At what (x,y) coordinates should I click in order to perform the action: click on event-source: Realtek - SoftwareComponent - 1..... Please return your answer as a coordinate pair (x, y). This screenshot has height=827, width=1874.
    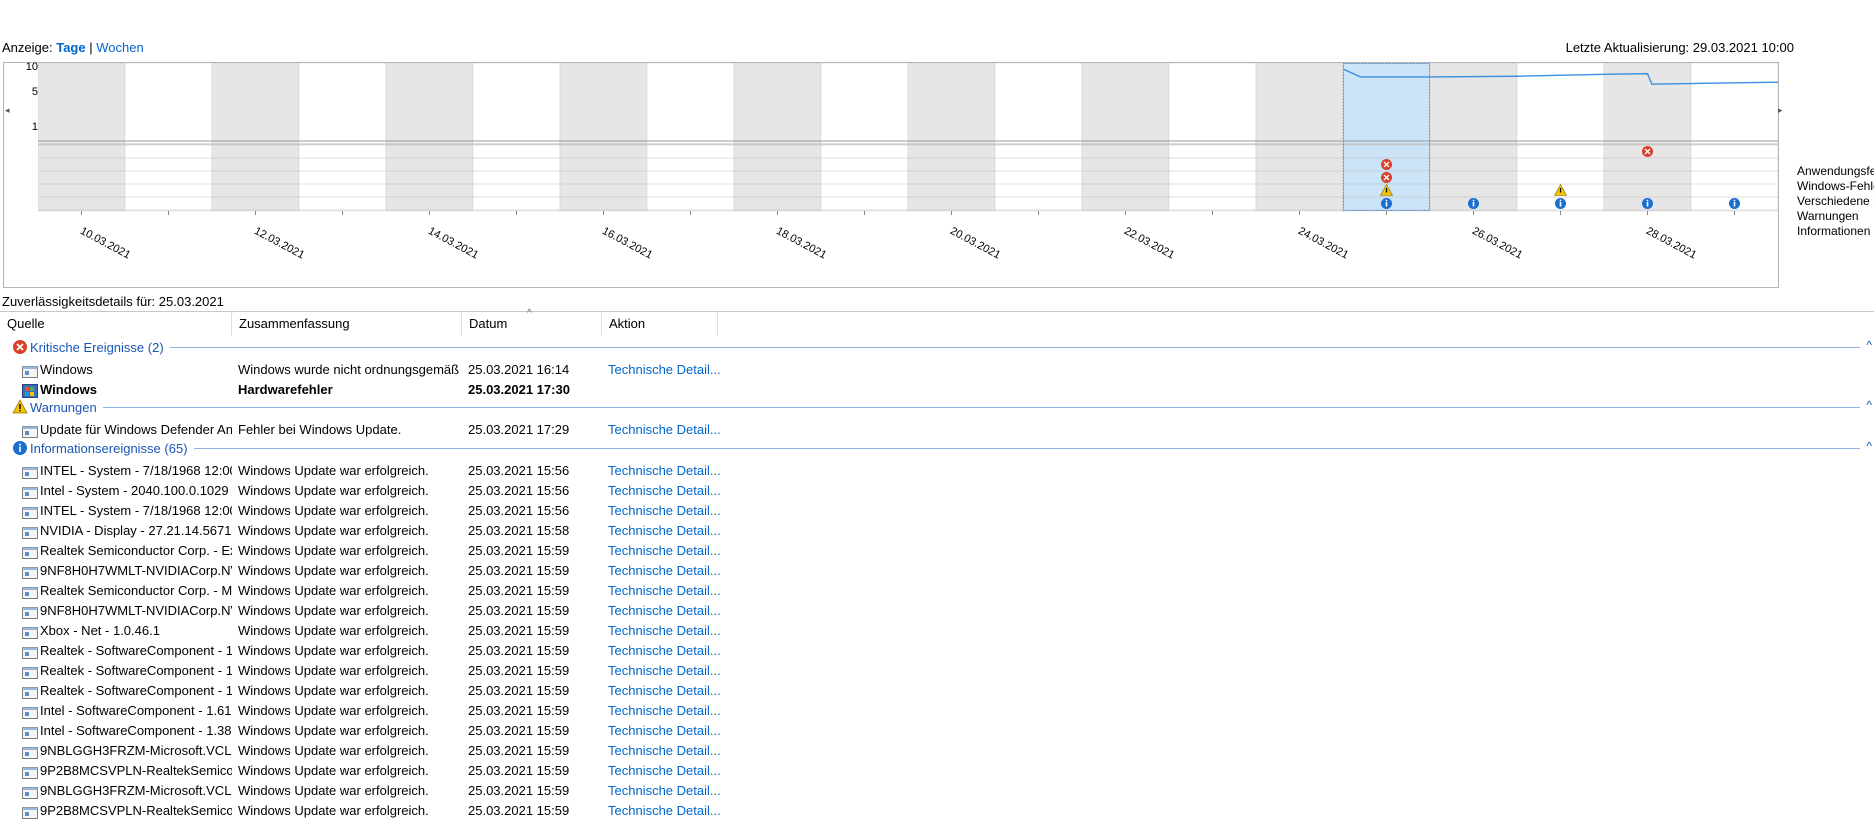
    Looking at the image, I should click on (136, 690).